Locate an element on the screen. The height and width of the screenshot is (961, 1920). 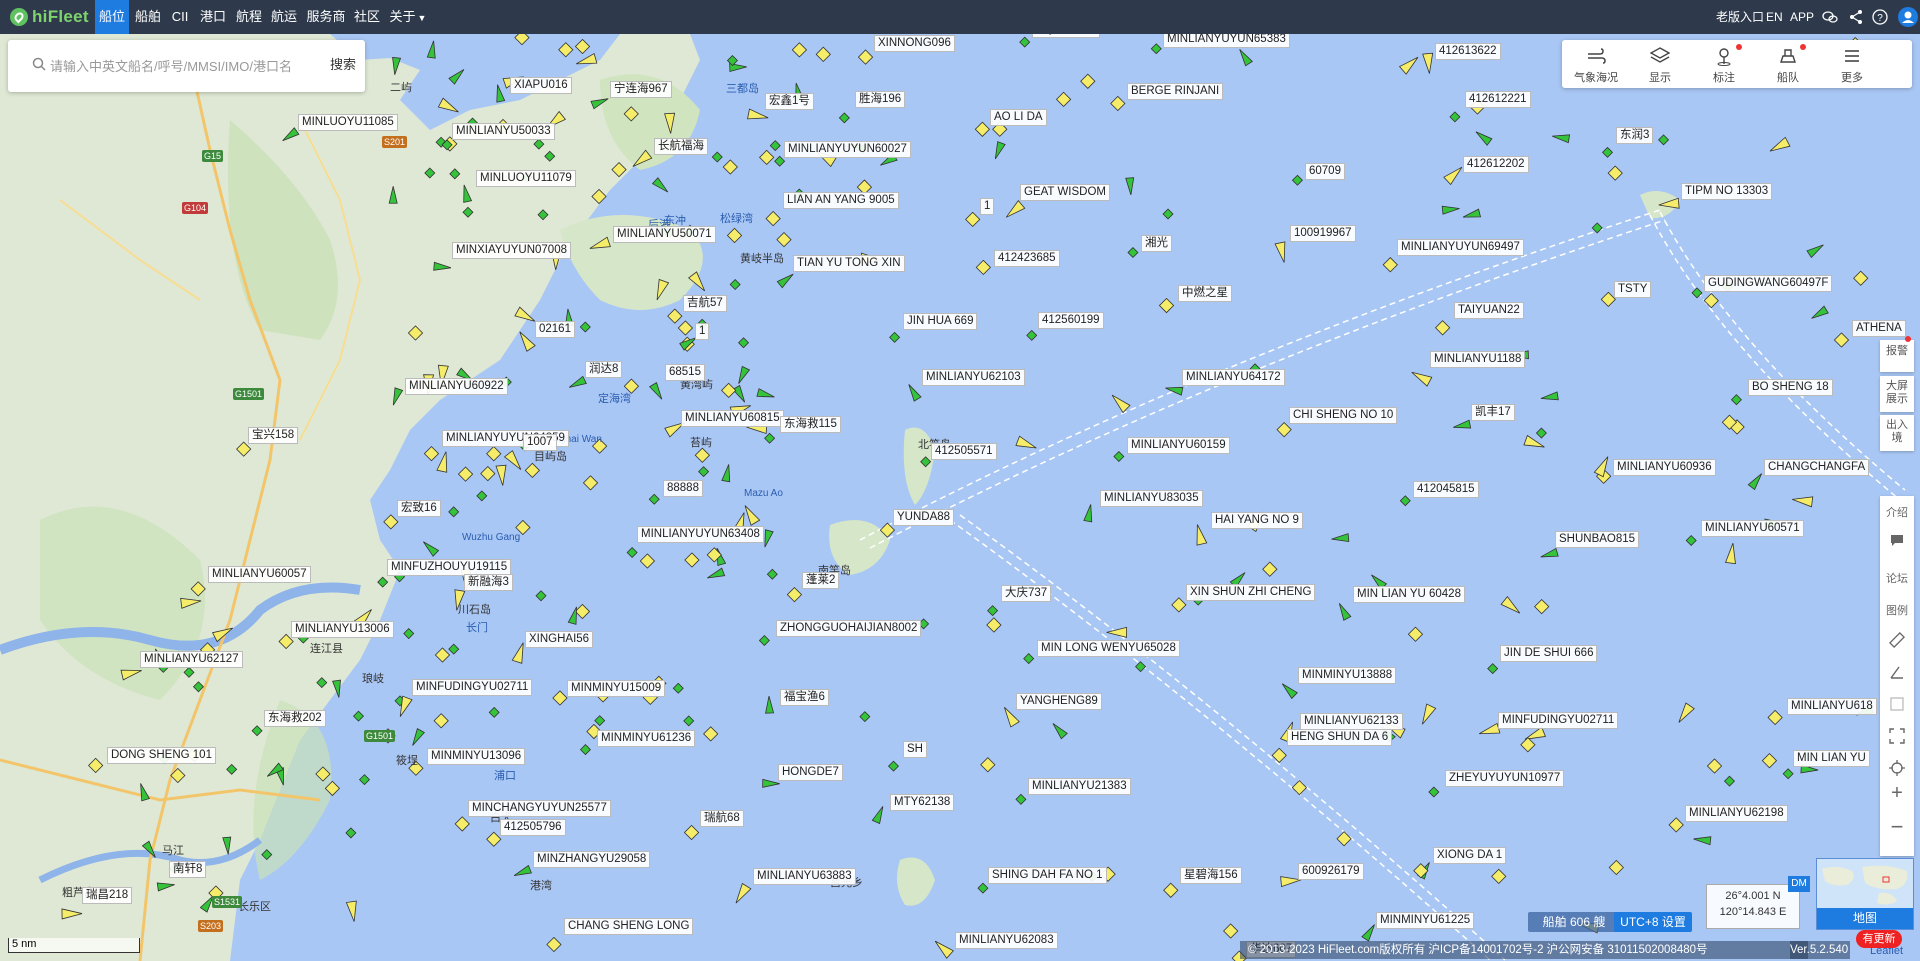
ship-label: 瑞航68 is located at coordinates (722, 818).